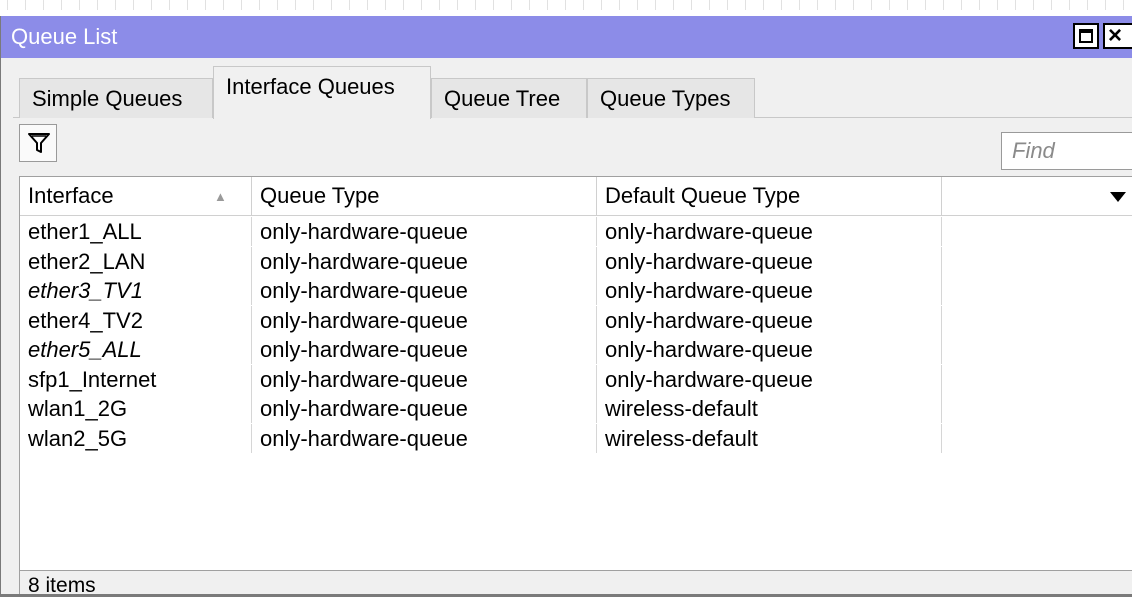 The height and width of the screenshot is (598, 1132). What do you see at coordinates (1117, 35) in the screenshot?
I see `close-icon: ×` at bounding box center [1117, 35].